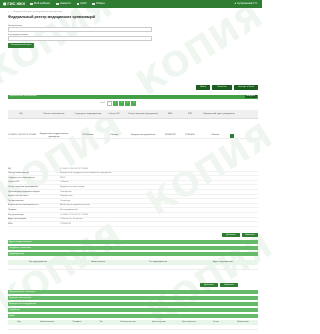  I want to click on nav-nsi: НСИ, so click(81, 3).